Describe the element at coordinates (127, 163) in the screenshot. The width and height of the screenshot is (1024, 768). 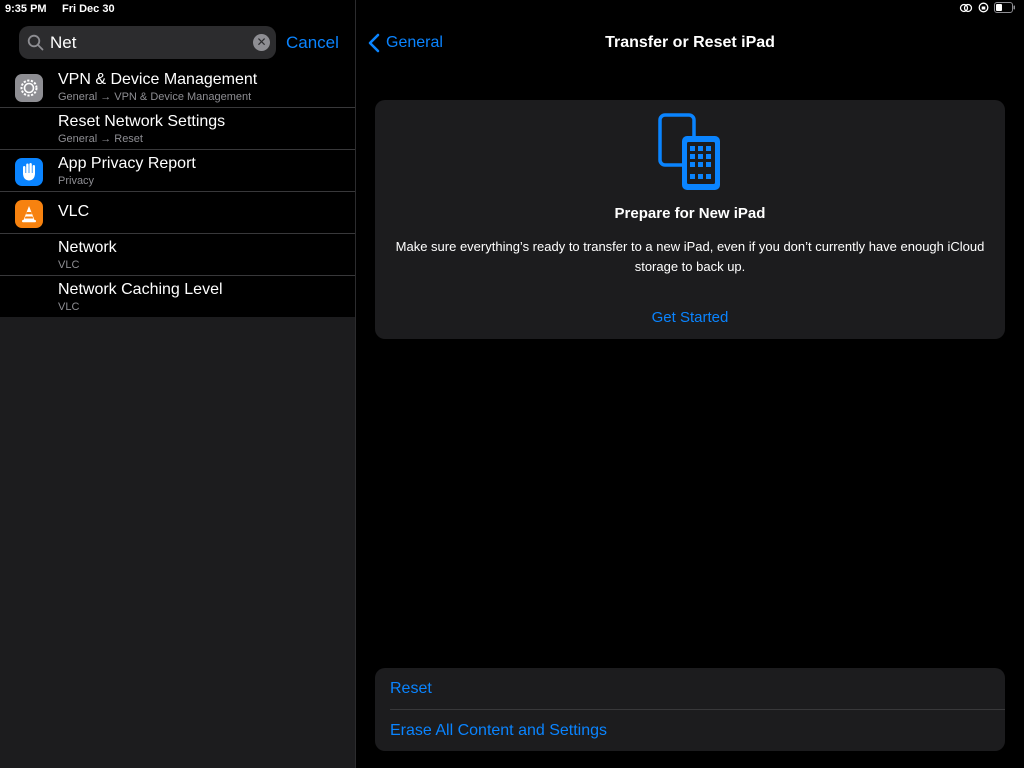
I see `result-title: App Privacy Report` at that location.